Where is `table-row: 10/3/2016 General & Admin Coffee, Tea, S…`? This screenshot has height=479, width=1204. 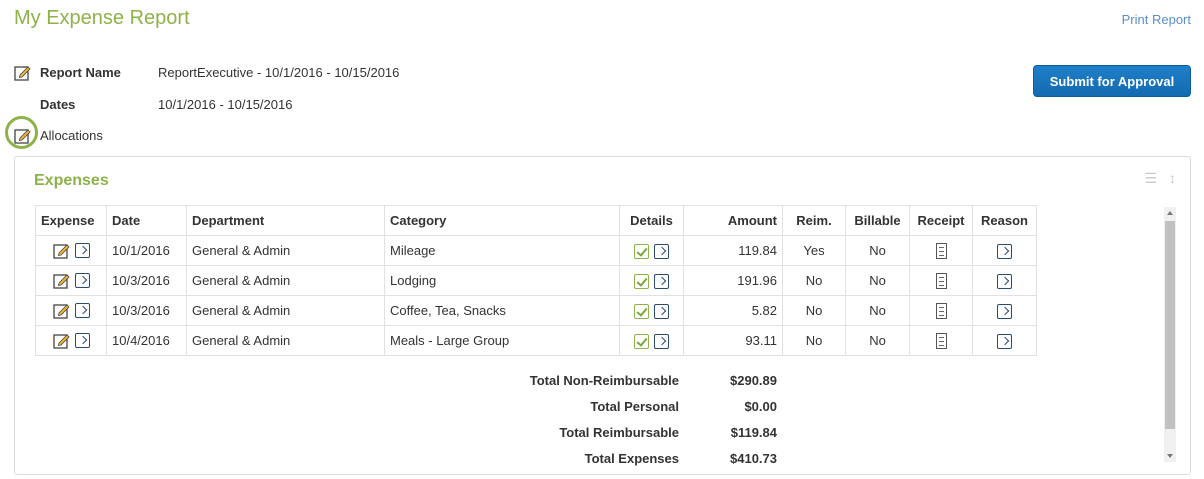
table-row: 10/3/2016 General & Admin Coffee, Tea, S… is located at coordinates (536, 310).